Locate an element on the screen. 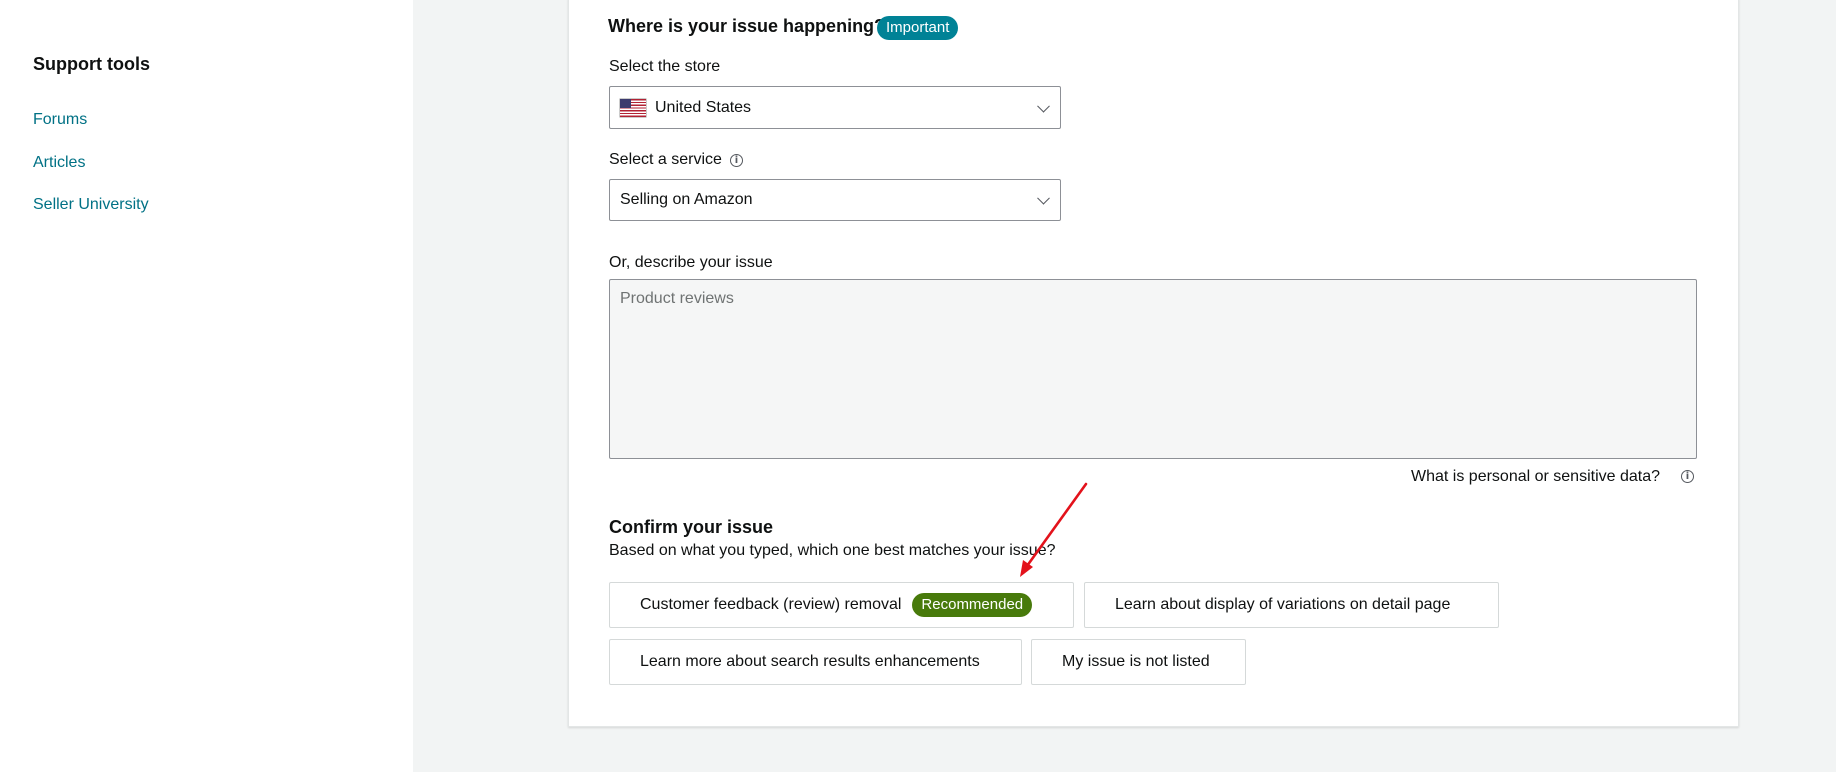 The width and height of the screenshot is (1836, 772). service-info-icon: i is located at coordinates (736, 160).